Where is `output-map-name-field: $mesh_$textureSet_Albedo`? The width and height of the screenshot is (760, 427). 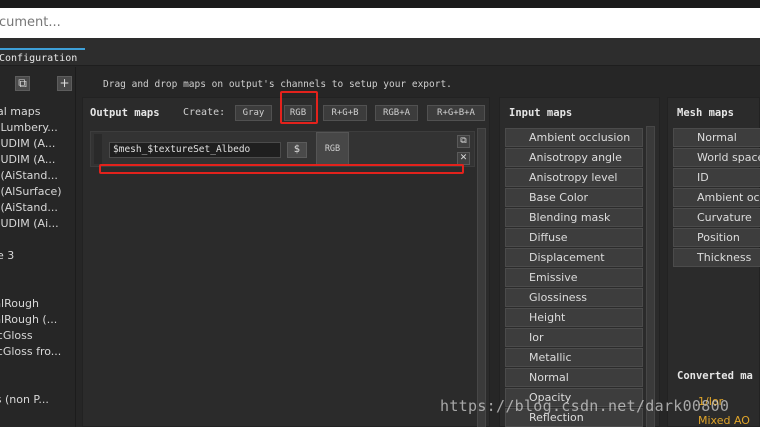
output-map-name-field: $mesh_$textureSet_Albedo is located at coordinates (195, 150).